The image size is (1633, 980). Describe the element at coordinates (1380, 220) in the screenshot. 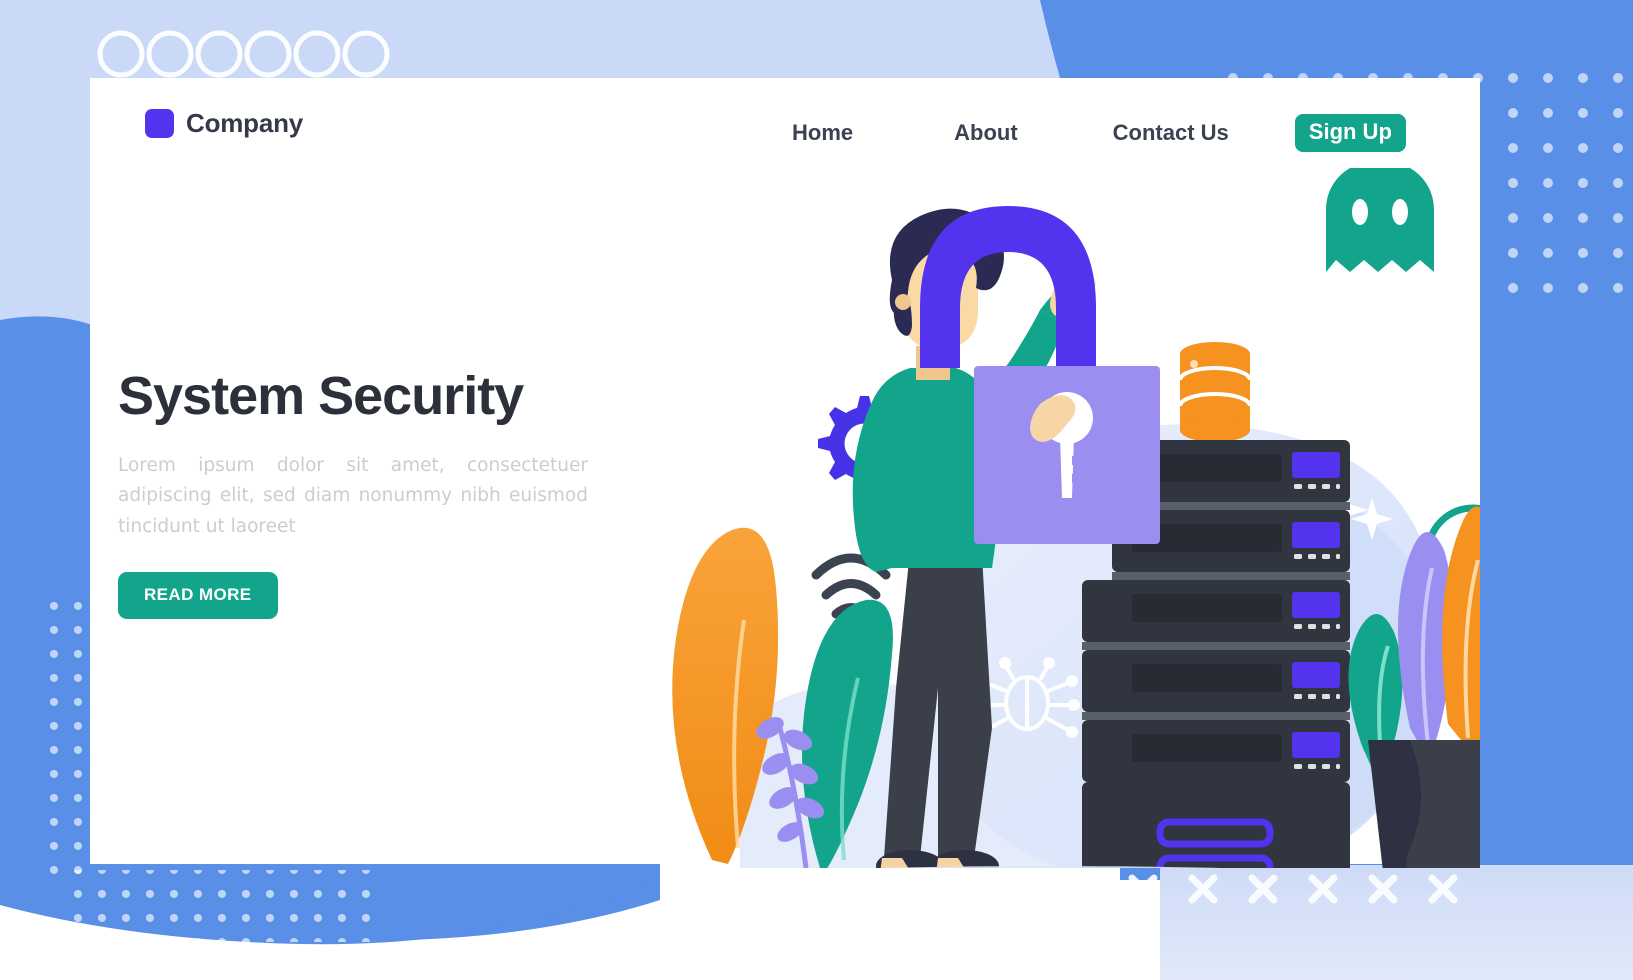

I see `ghost-icon` at that location.